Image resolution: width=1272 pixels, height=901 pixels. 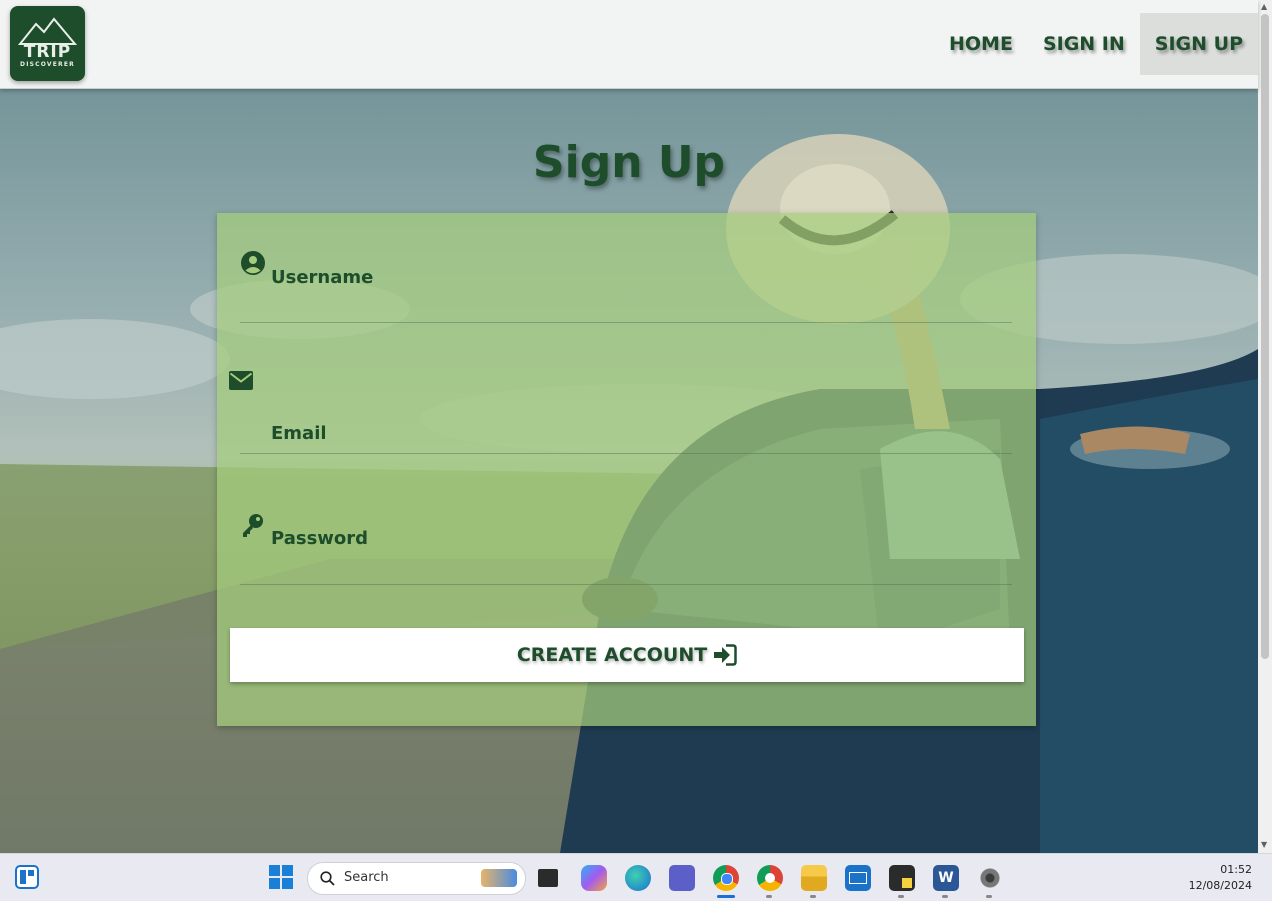 I want to click on password-label: Password, so click(x=320, y=538).